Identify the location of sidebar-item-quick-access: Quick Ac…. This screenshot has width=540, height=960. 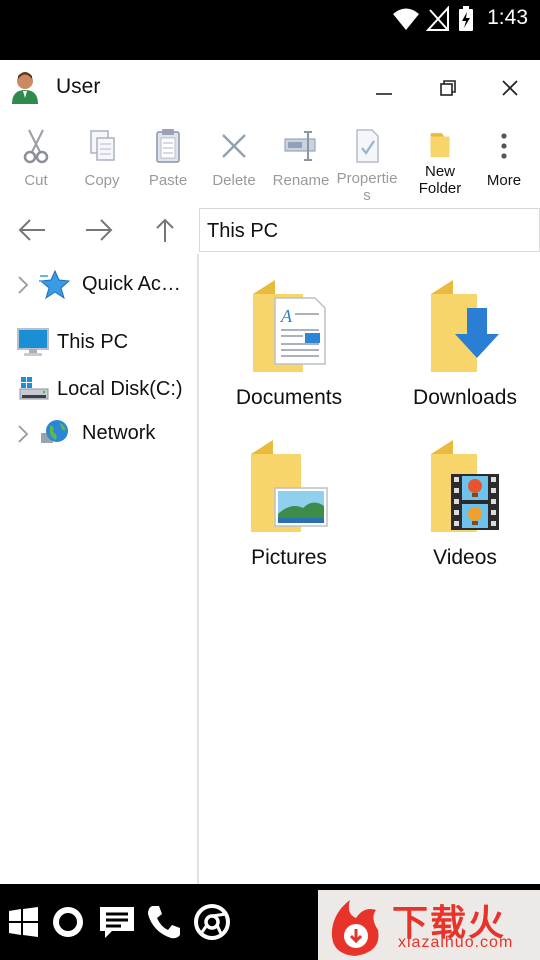
(99, 284).